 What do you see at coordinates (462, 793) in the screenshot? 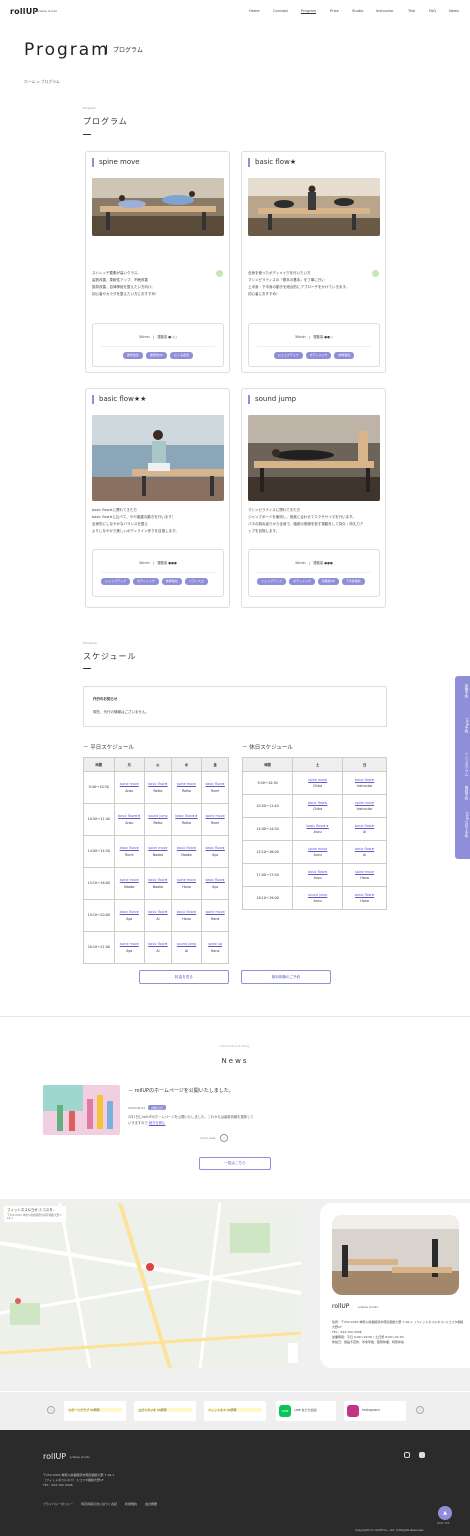
I see `side-item-phone: 電話予約` at bounding box center [462, 793].